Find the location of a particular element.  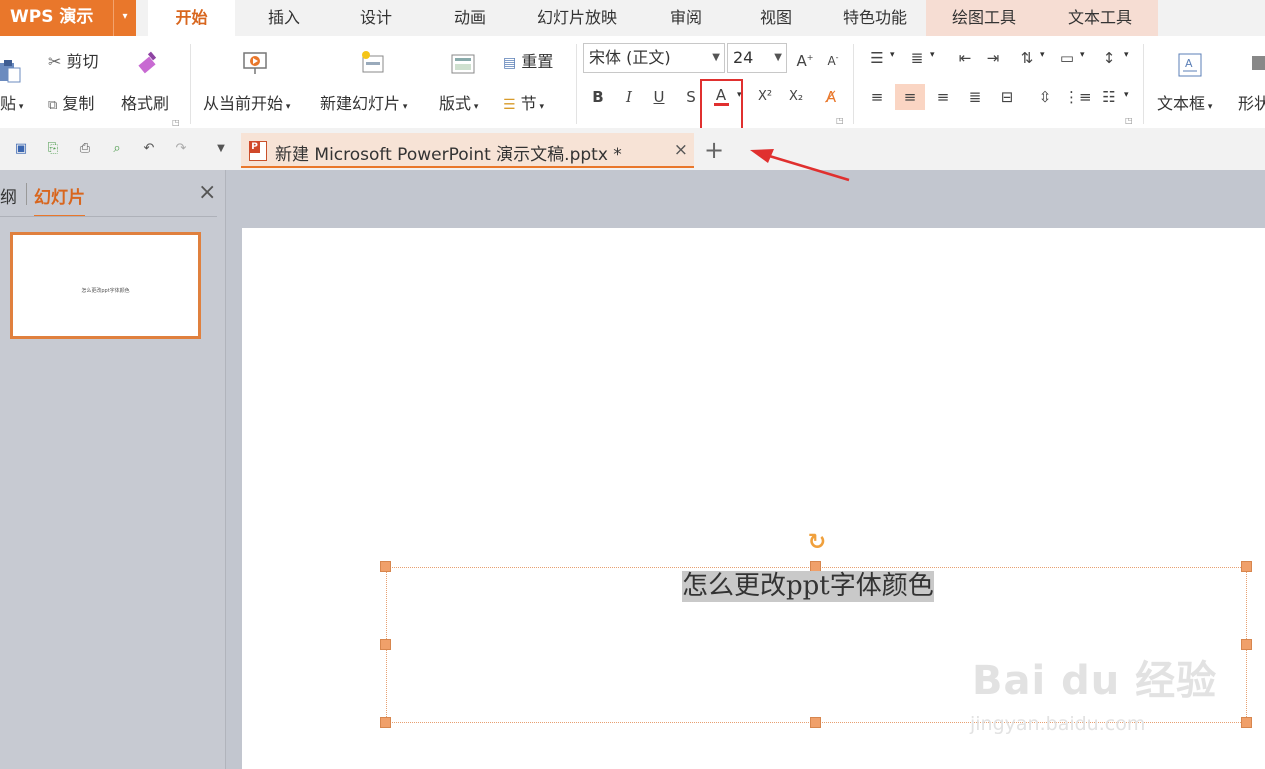

paragraph-spacing-icon: ⇳ is located at coordinates (1045, 97).